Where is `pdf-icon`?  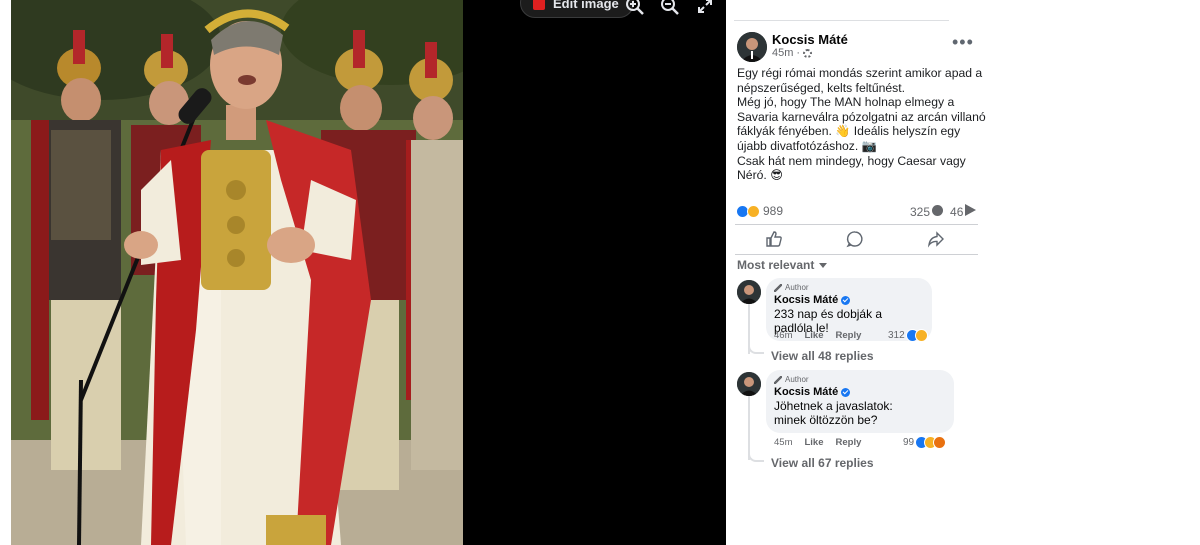
pdf-icon is located at coordinates (539, 5).